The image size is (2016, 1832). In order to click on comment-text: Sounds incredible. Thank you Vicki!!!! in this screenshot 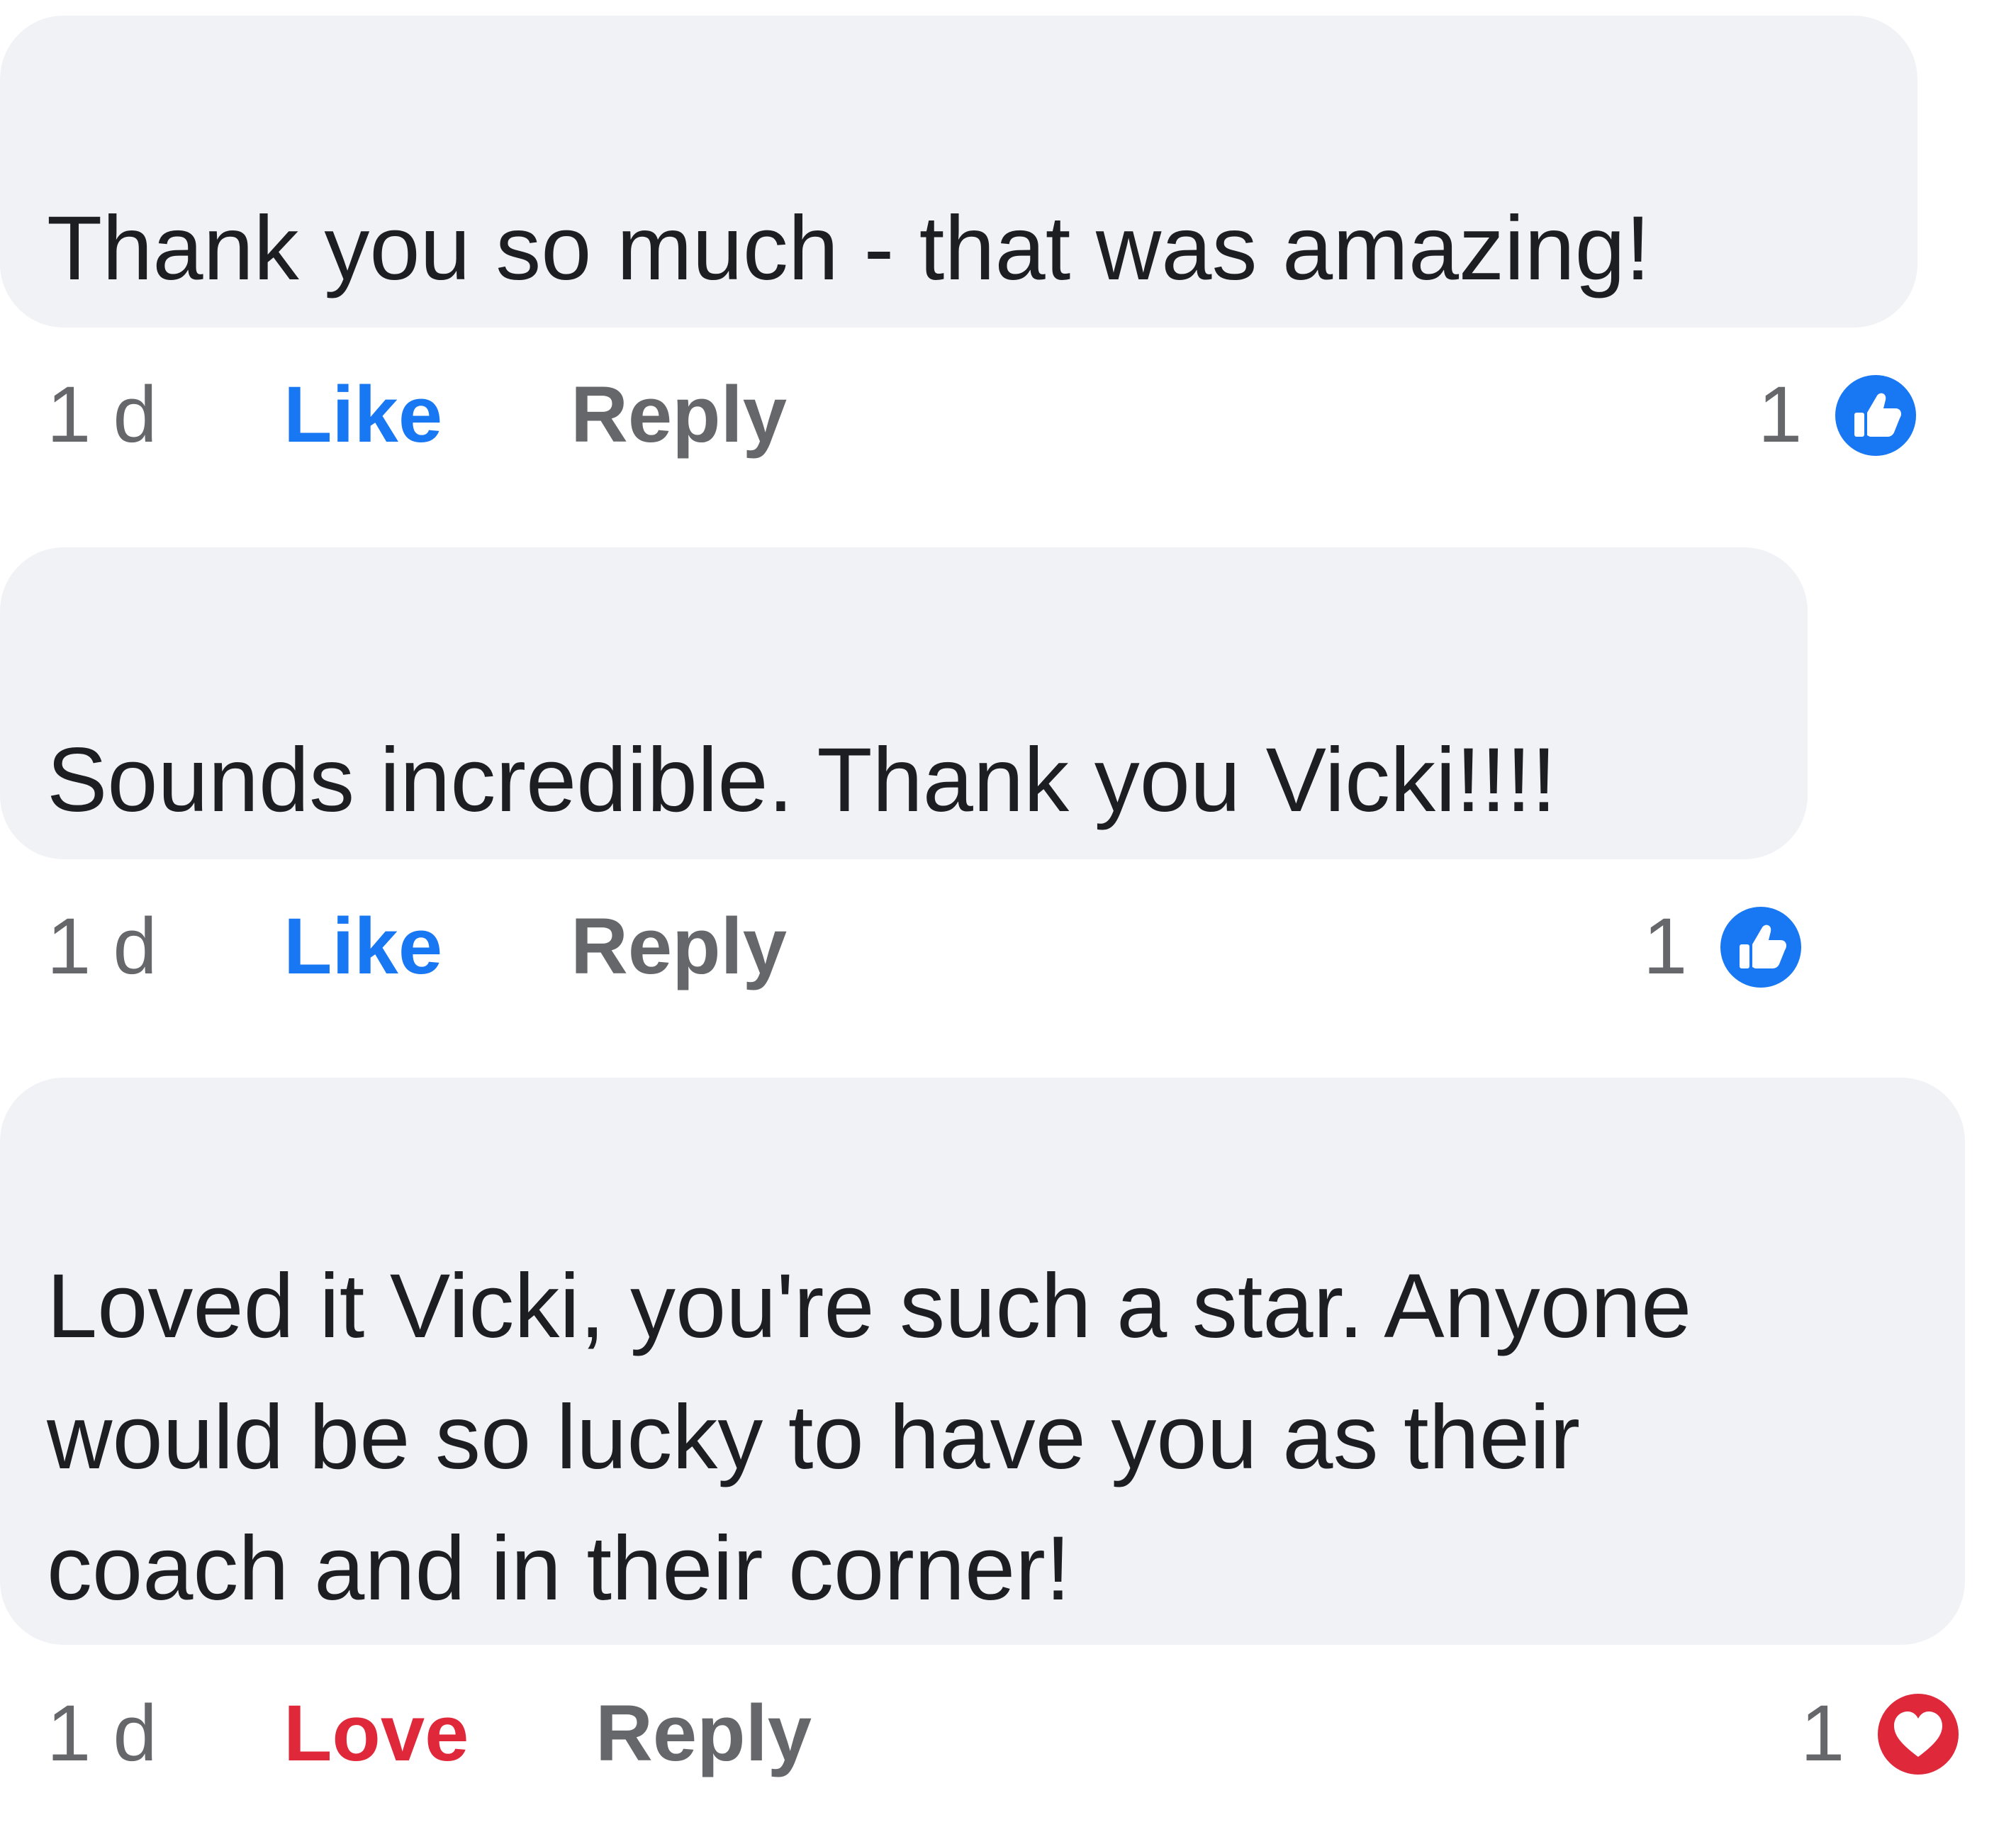, I will do `click(802, 780)`.